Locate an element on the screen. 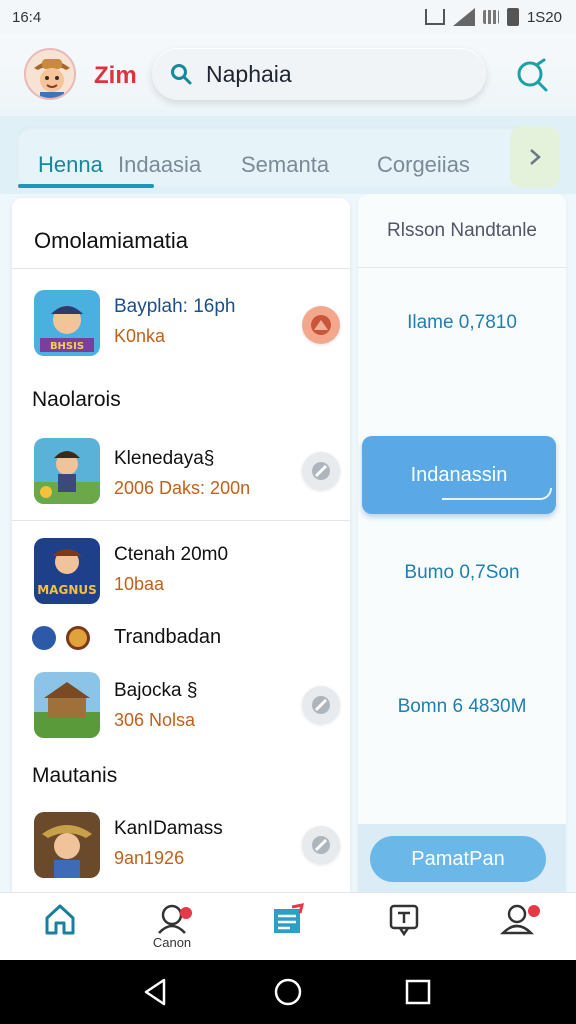 This screenshot has height=1024, width=576. section-label: Naolarois is located at coordinates (76, 399).